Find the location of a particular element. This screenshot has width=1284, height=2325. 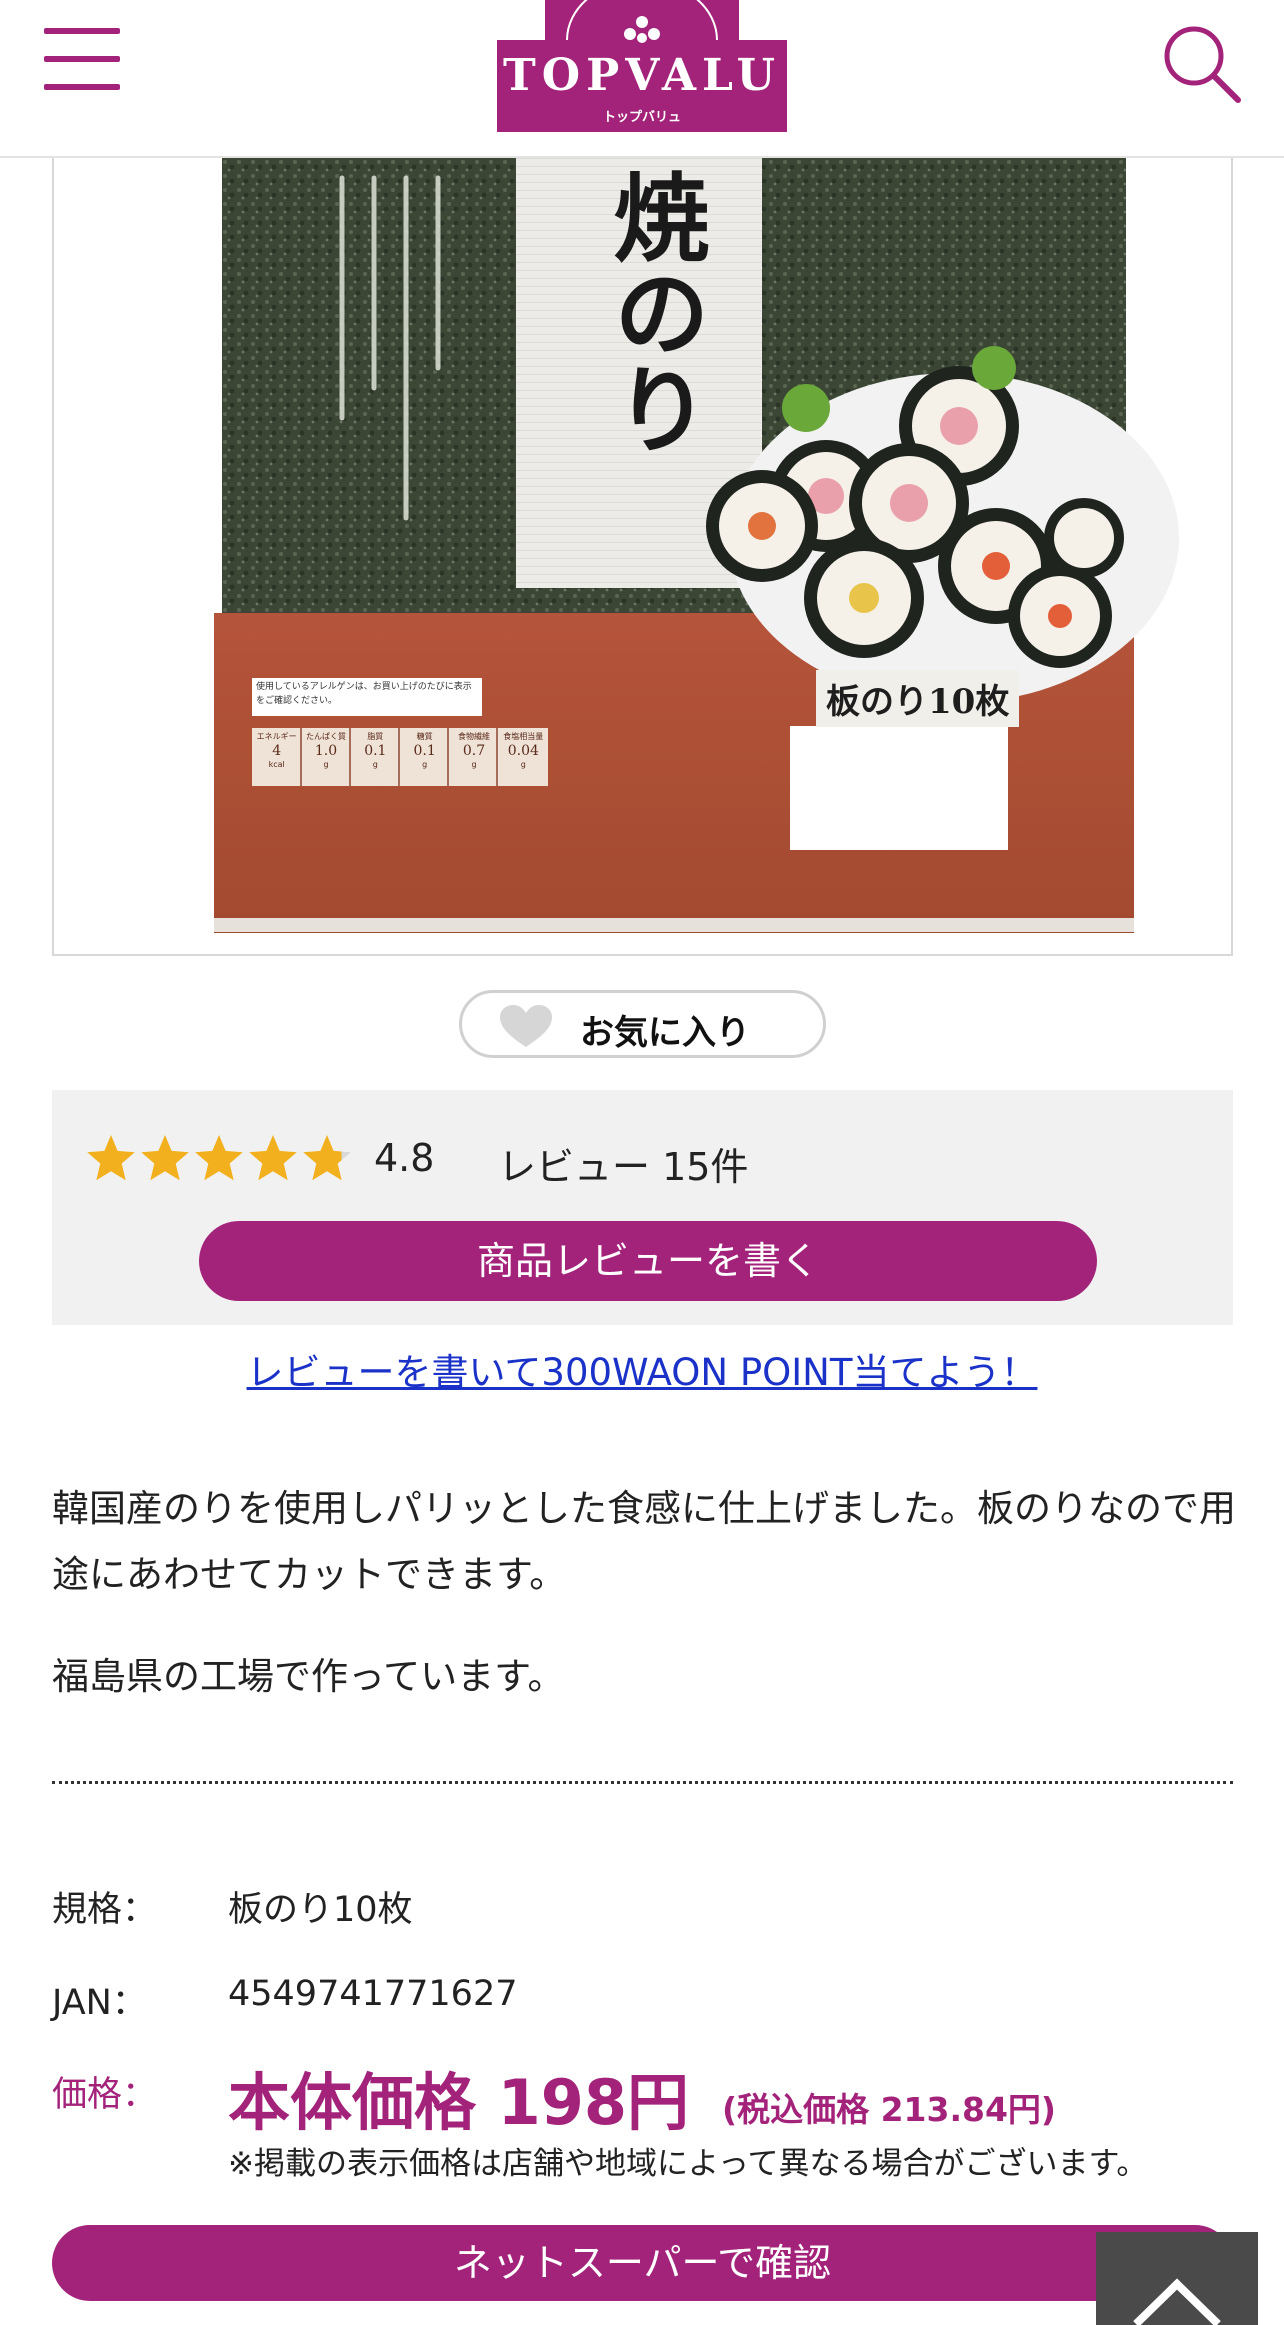

nutrition-label: 食物繊維 is located at coordinates (473, 736).